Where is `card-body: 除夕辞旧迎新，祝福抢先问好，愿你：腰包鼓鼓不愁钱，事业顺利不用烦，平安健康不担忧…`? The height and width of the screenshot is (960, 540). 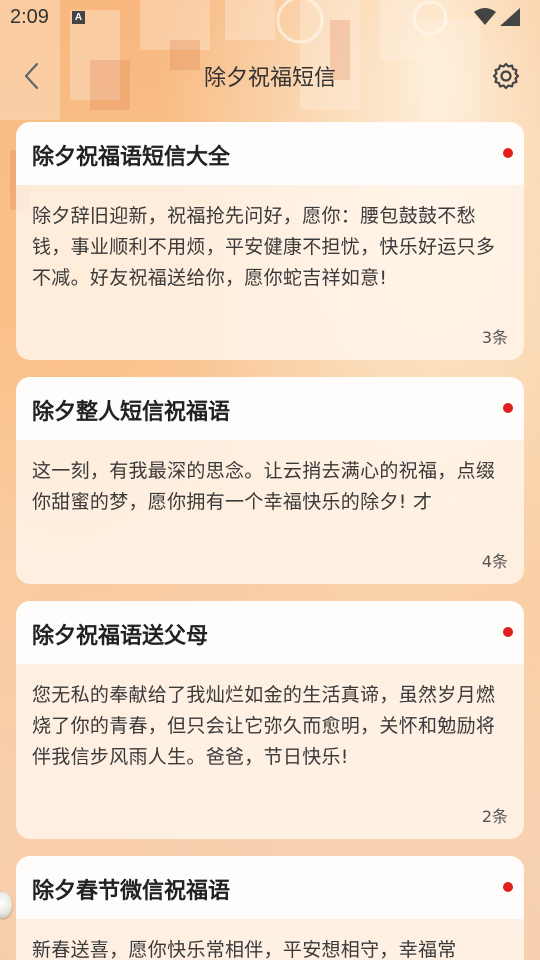 card-body: 除夕辞旧迎新，祝福抢先问好，愿你：腰包鼓鼓不愁钱，事业顺利不用烦，平安健康不担忧… is located at coordinates (270, 239).